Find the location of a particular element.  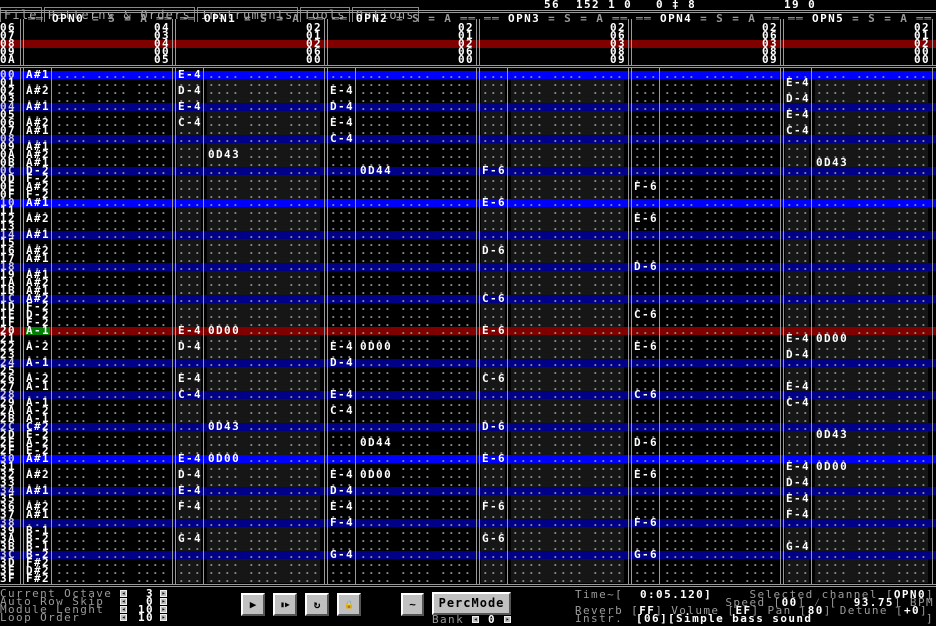

channel-name: OPN1 is located at coordinates (220, 18).